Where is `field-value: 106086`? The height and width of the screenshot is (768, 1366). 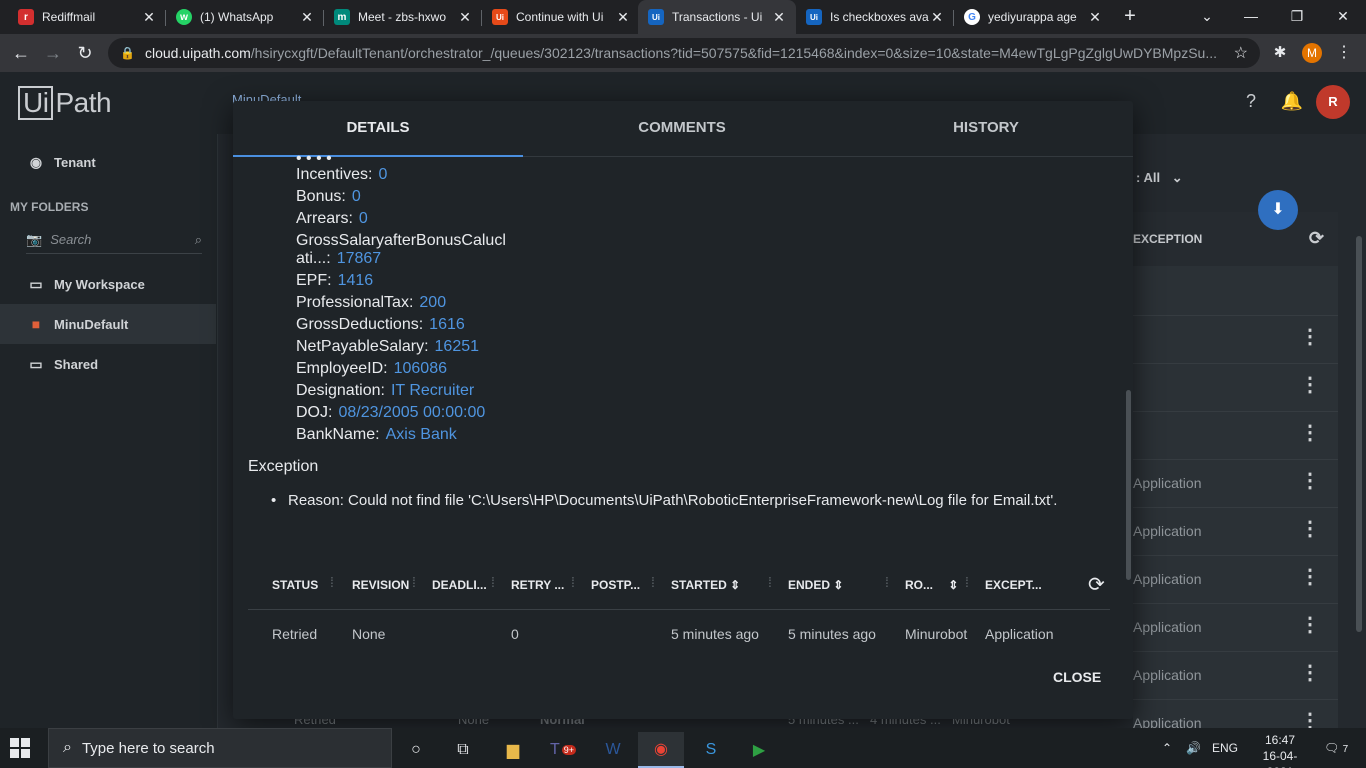
field-value: 106086 is located at coordinates (420, 368).